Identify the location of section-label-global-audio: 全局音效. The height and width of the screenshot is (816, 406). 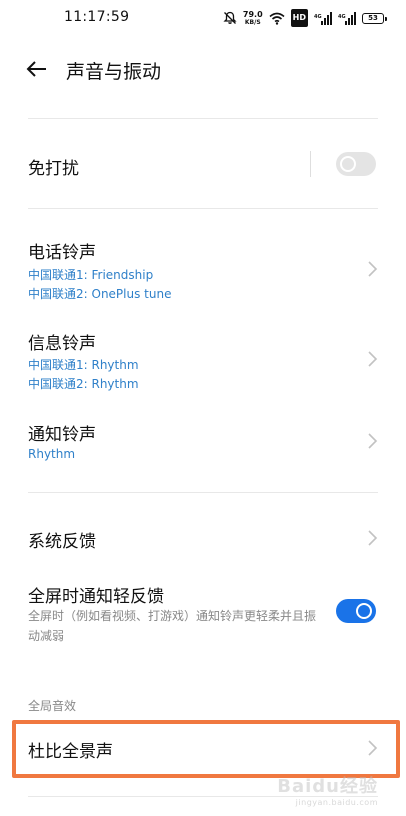
(52, 706).